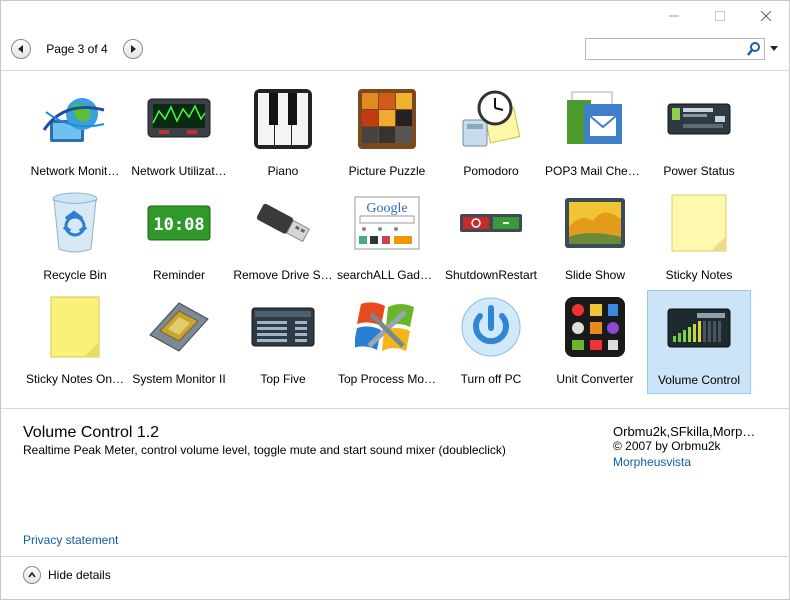 The width and height of the screenshot is (790, 600). I want to click on gadget-label: Pomodoro, so click(491, 171).